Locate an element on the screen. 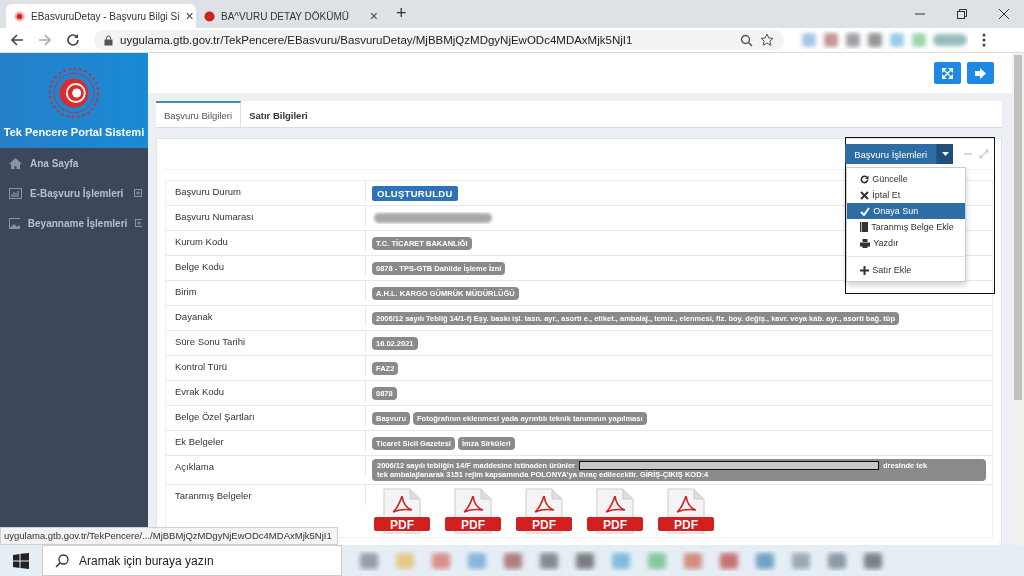 This screenshot has height=576, width=1024. field-label: Ek Belgeler is located at coordinates (266, 441).